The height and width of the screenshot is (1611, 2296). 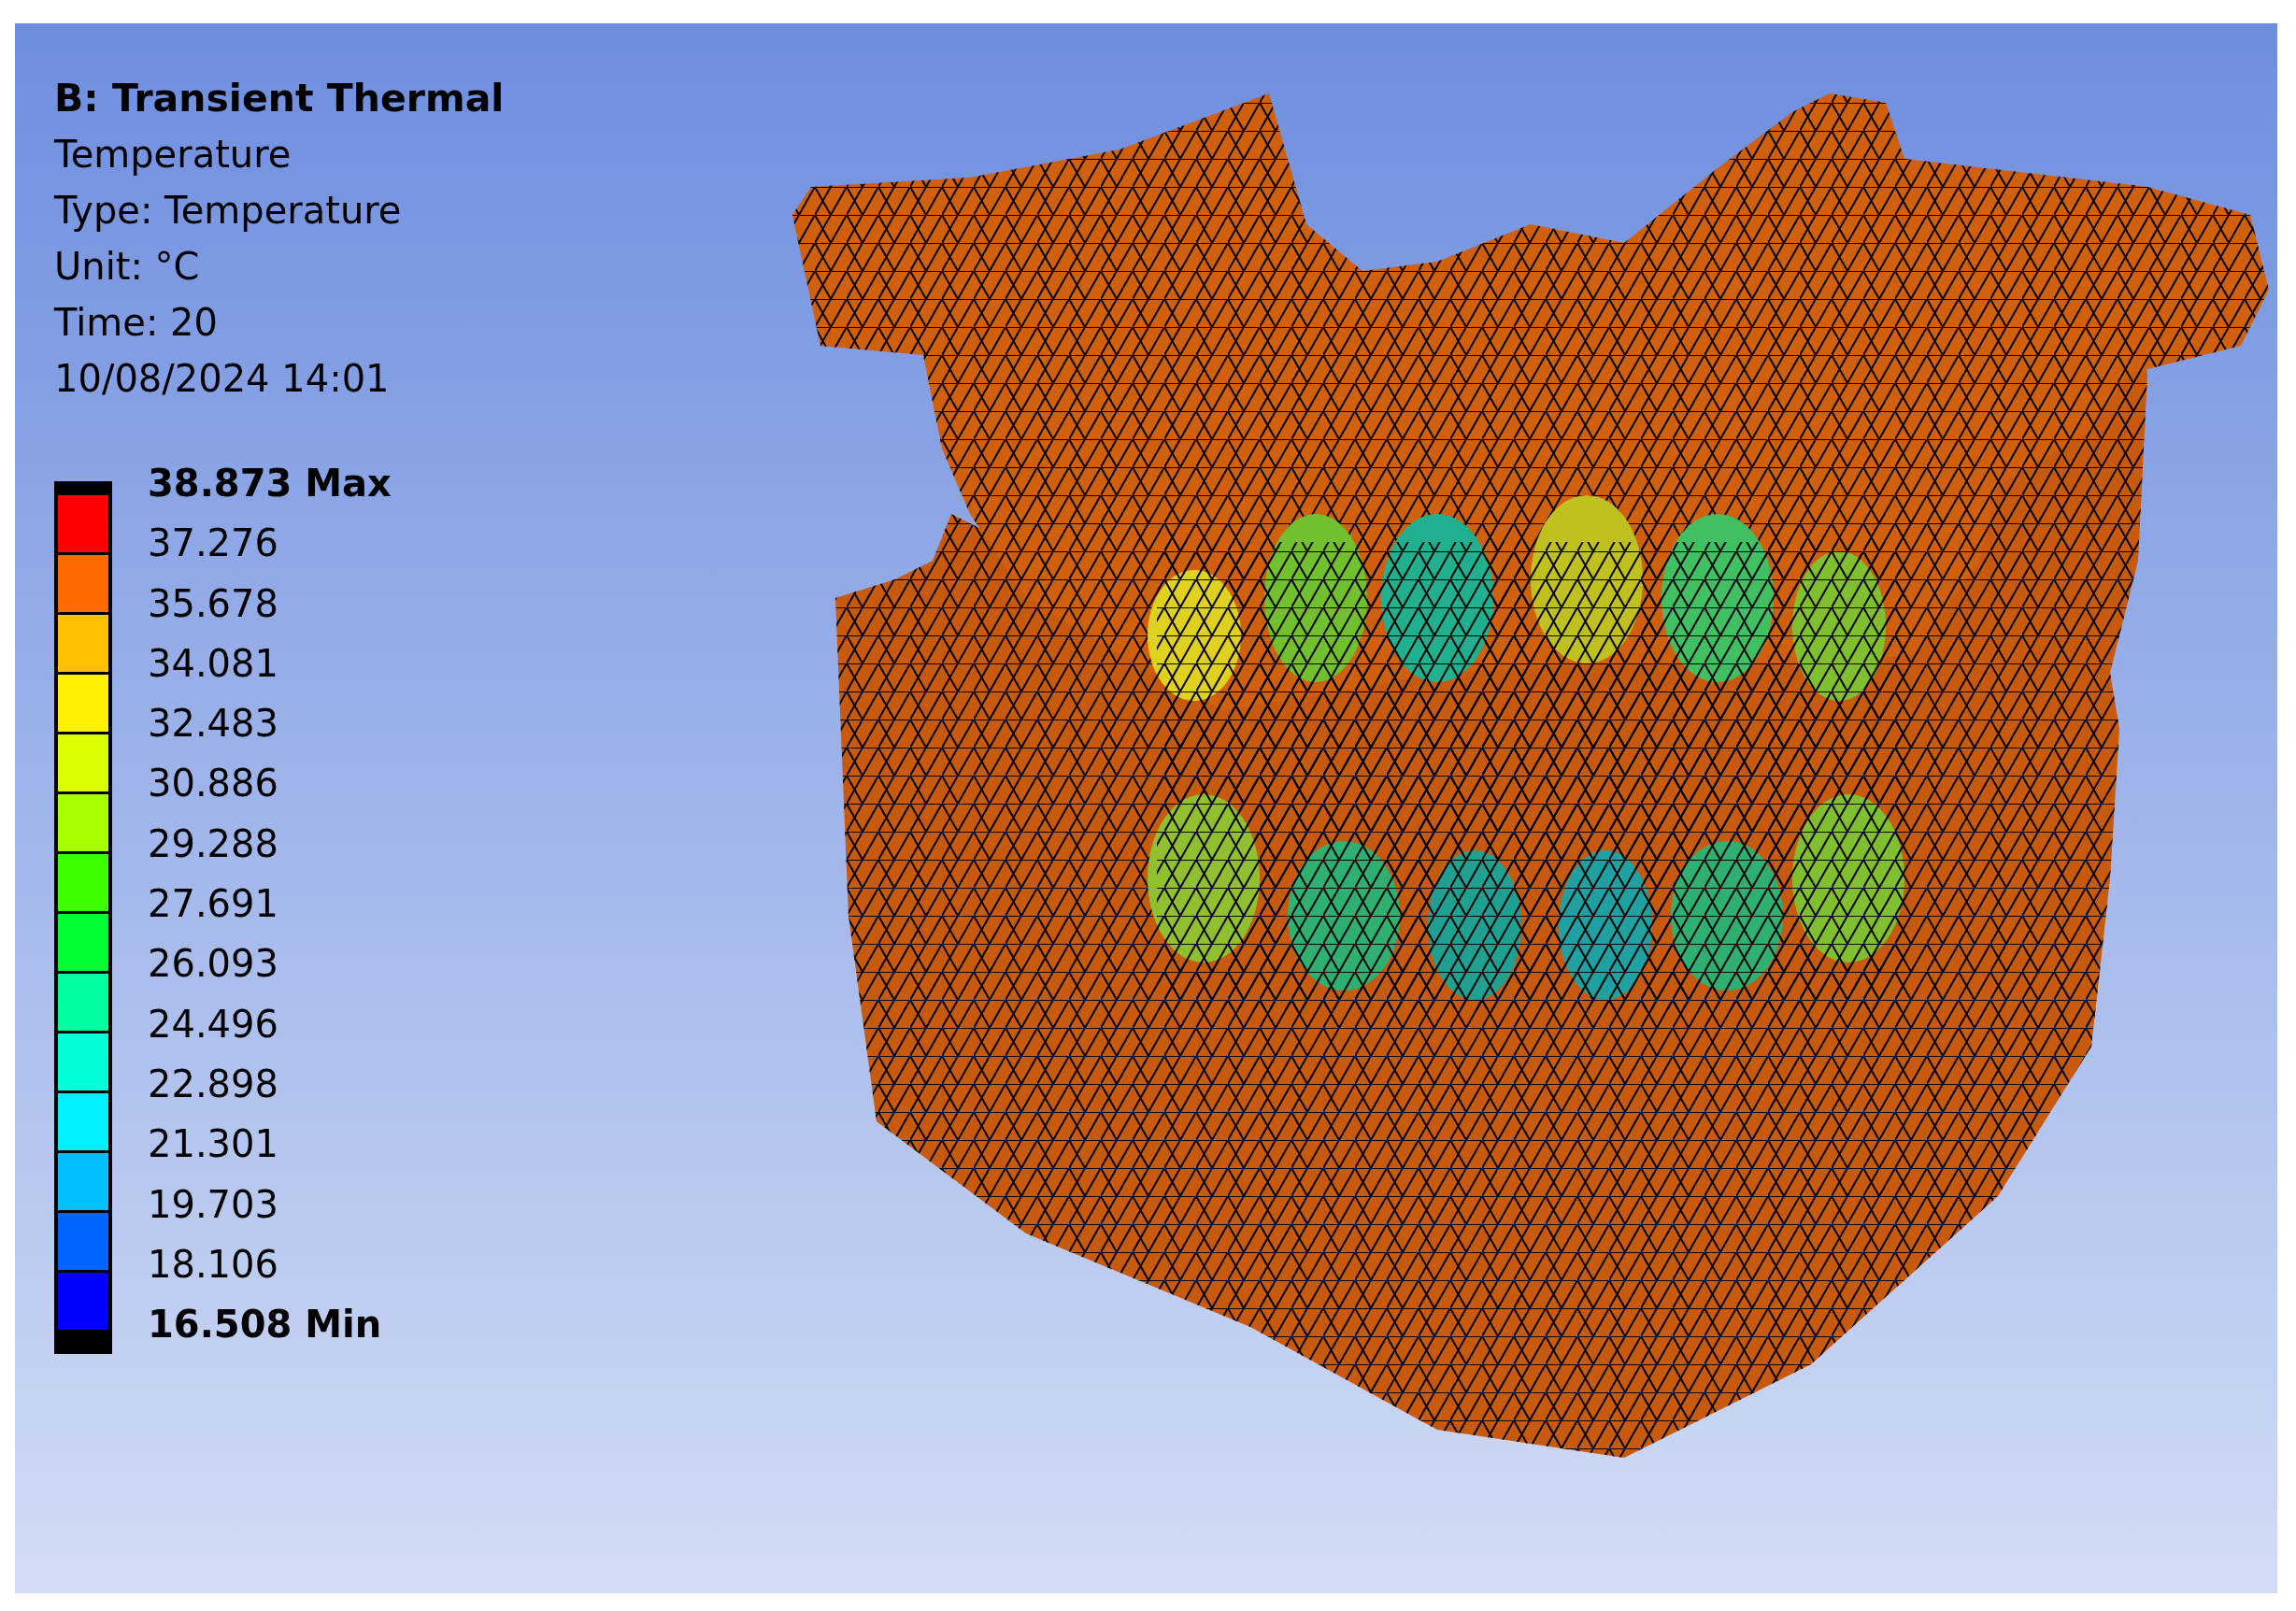 I want to click on legend-label: 32.483, so click(x=213, y=724).